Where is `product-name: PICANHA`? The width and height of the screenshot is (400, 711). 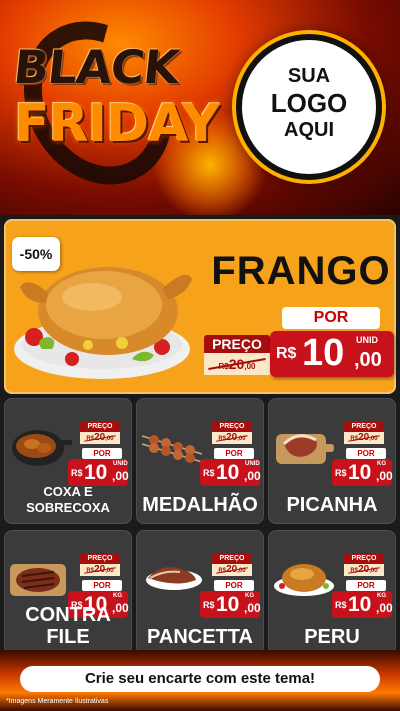 product-name: PICANHA is located at coordinates (332, 505).